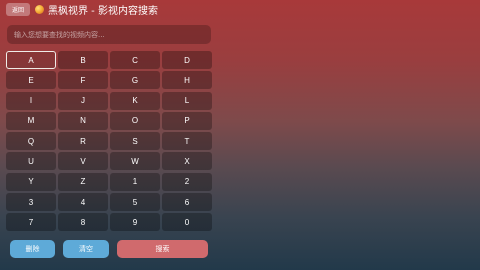 The width and height of the screenshot is (480, 270). What do you see at coordinates (31, 120) in the screenshot?
I see `key-m: M` at bounding box center [31, 120].